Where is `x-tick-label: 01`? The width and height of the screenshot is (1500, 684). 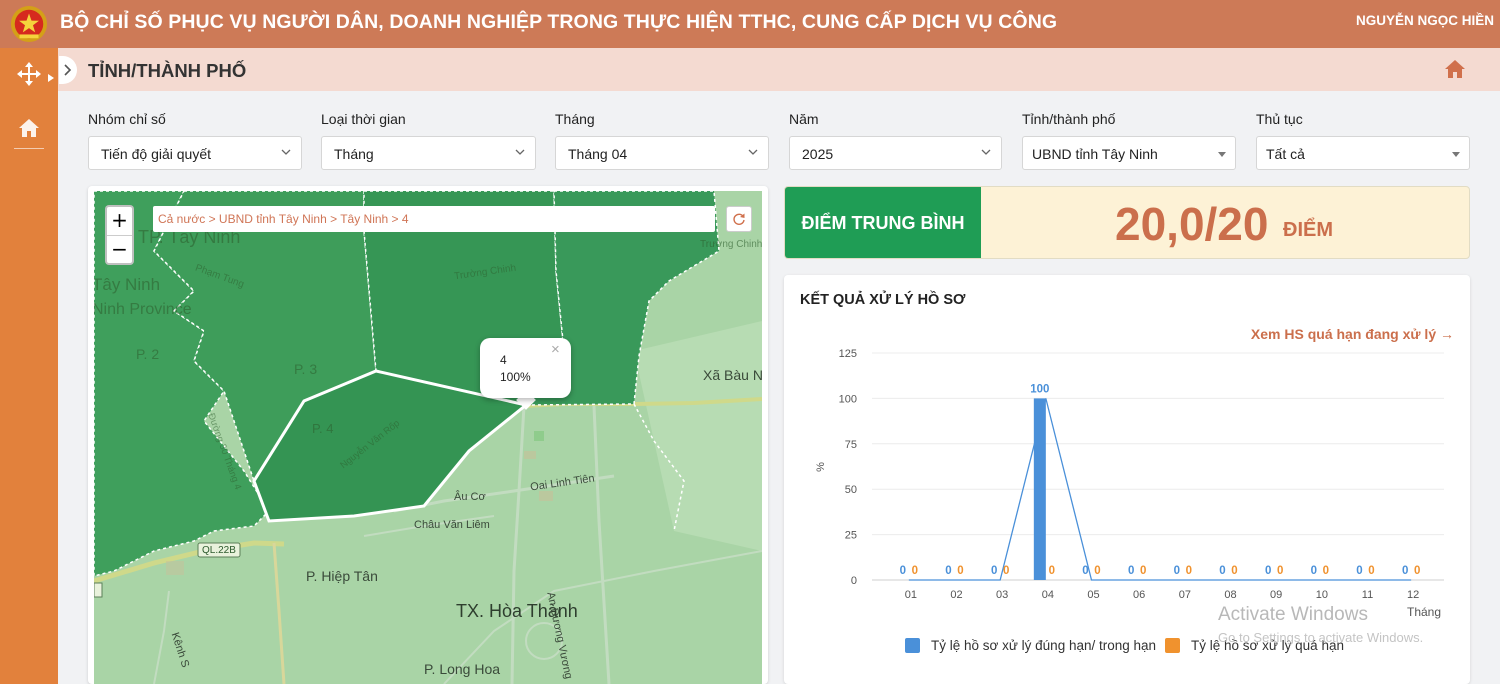 x-tick-label: 01 is located at coordinates (911, 595).